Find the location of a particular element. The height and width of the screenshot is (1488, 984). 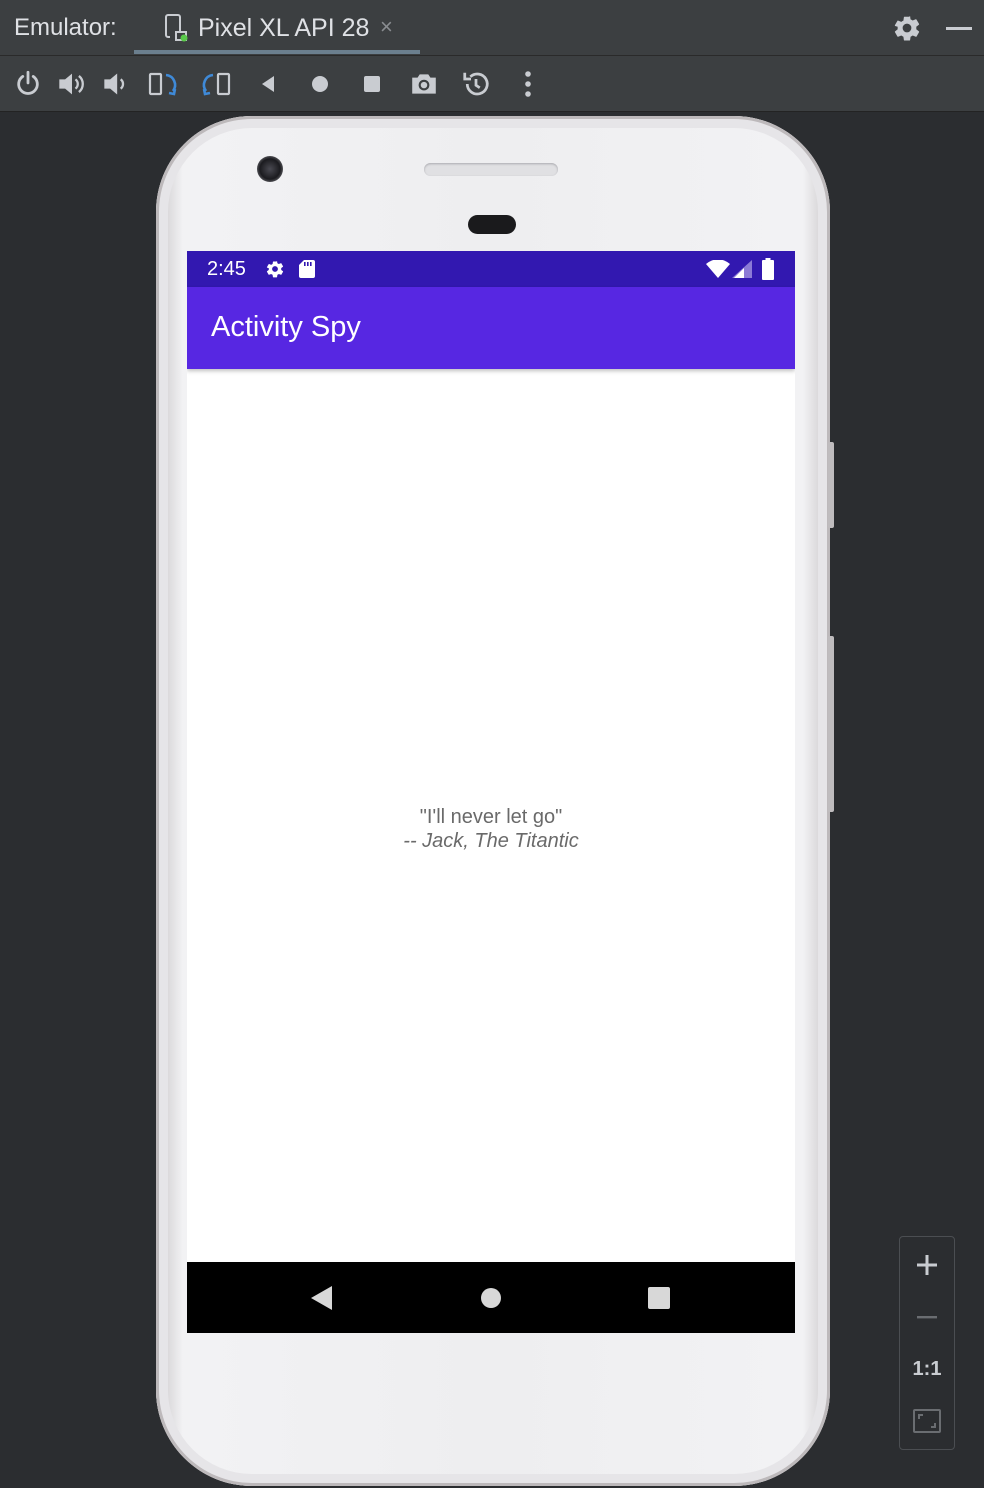

zoom-actual-size-button: 1:1 is located at coordinates (927, 1369).